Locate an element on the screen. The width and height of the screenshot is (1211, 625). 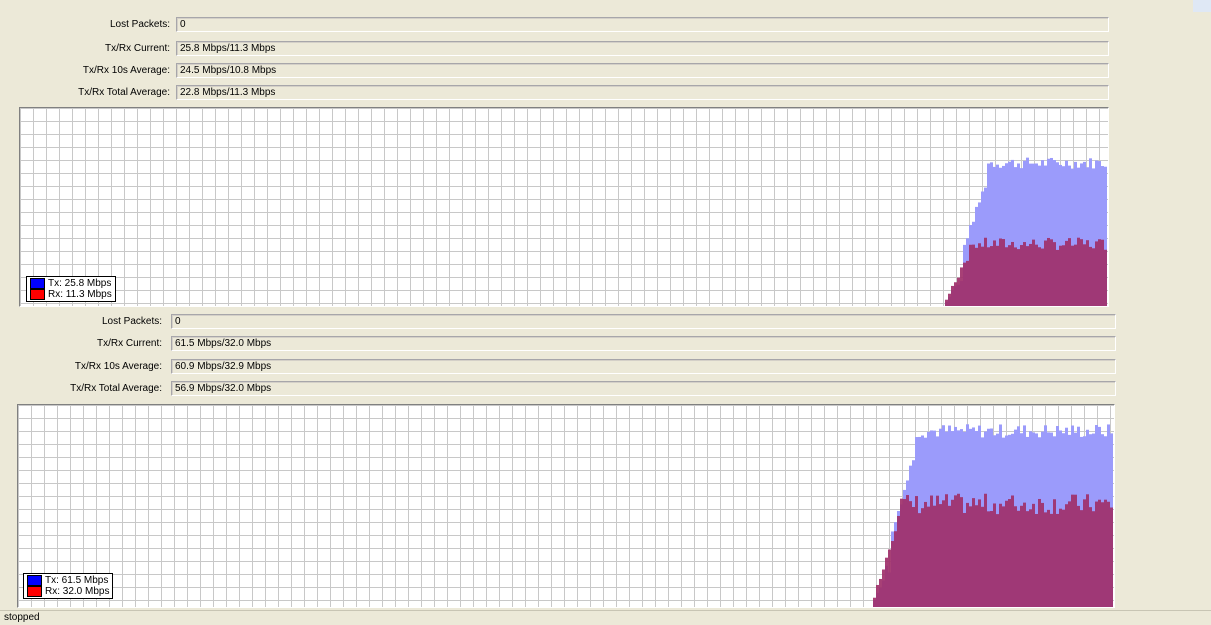
status-bar: stopped is located at coordinates (605, 617).